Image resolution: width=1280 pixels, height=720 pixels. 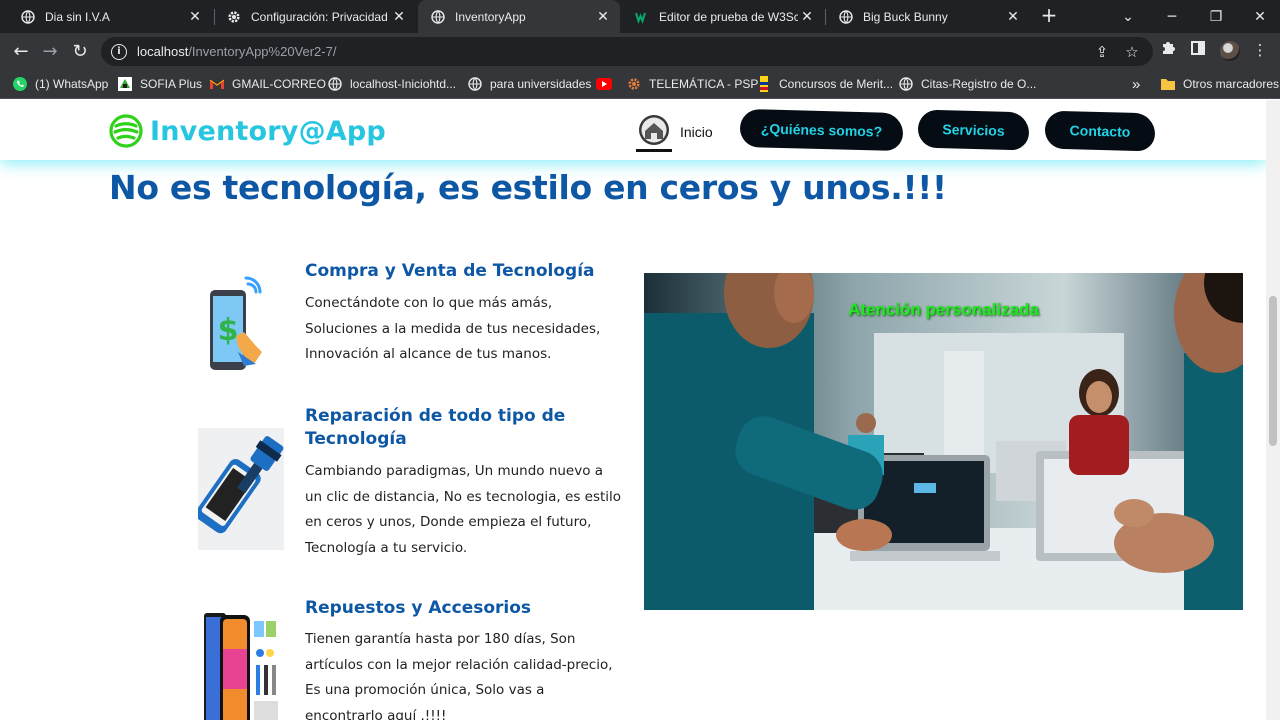 What do you see at coordinates (126, 131) in the screenshot?
I see `logo-icon` at bounding box center [126, 131].